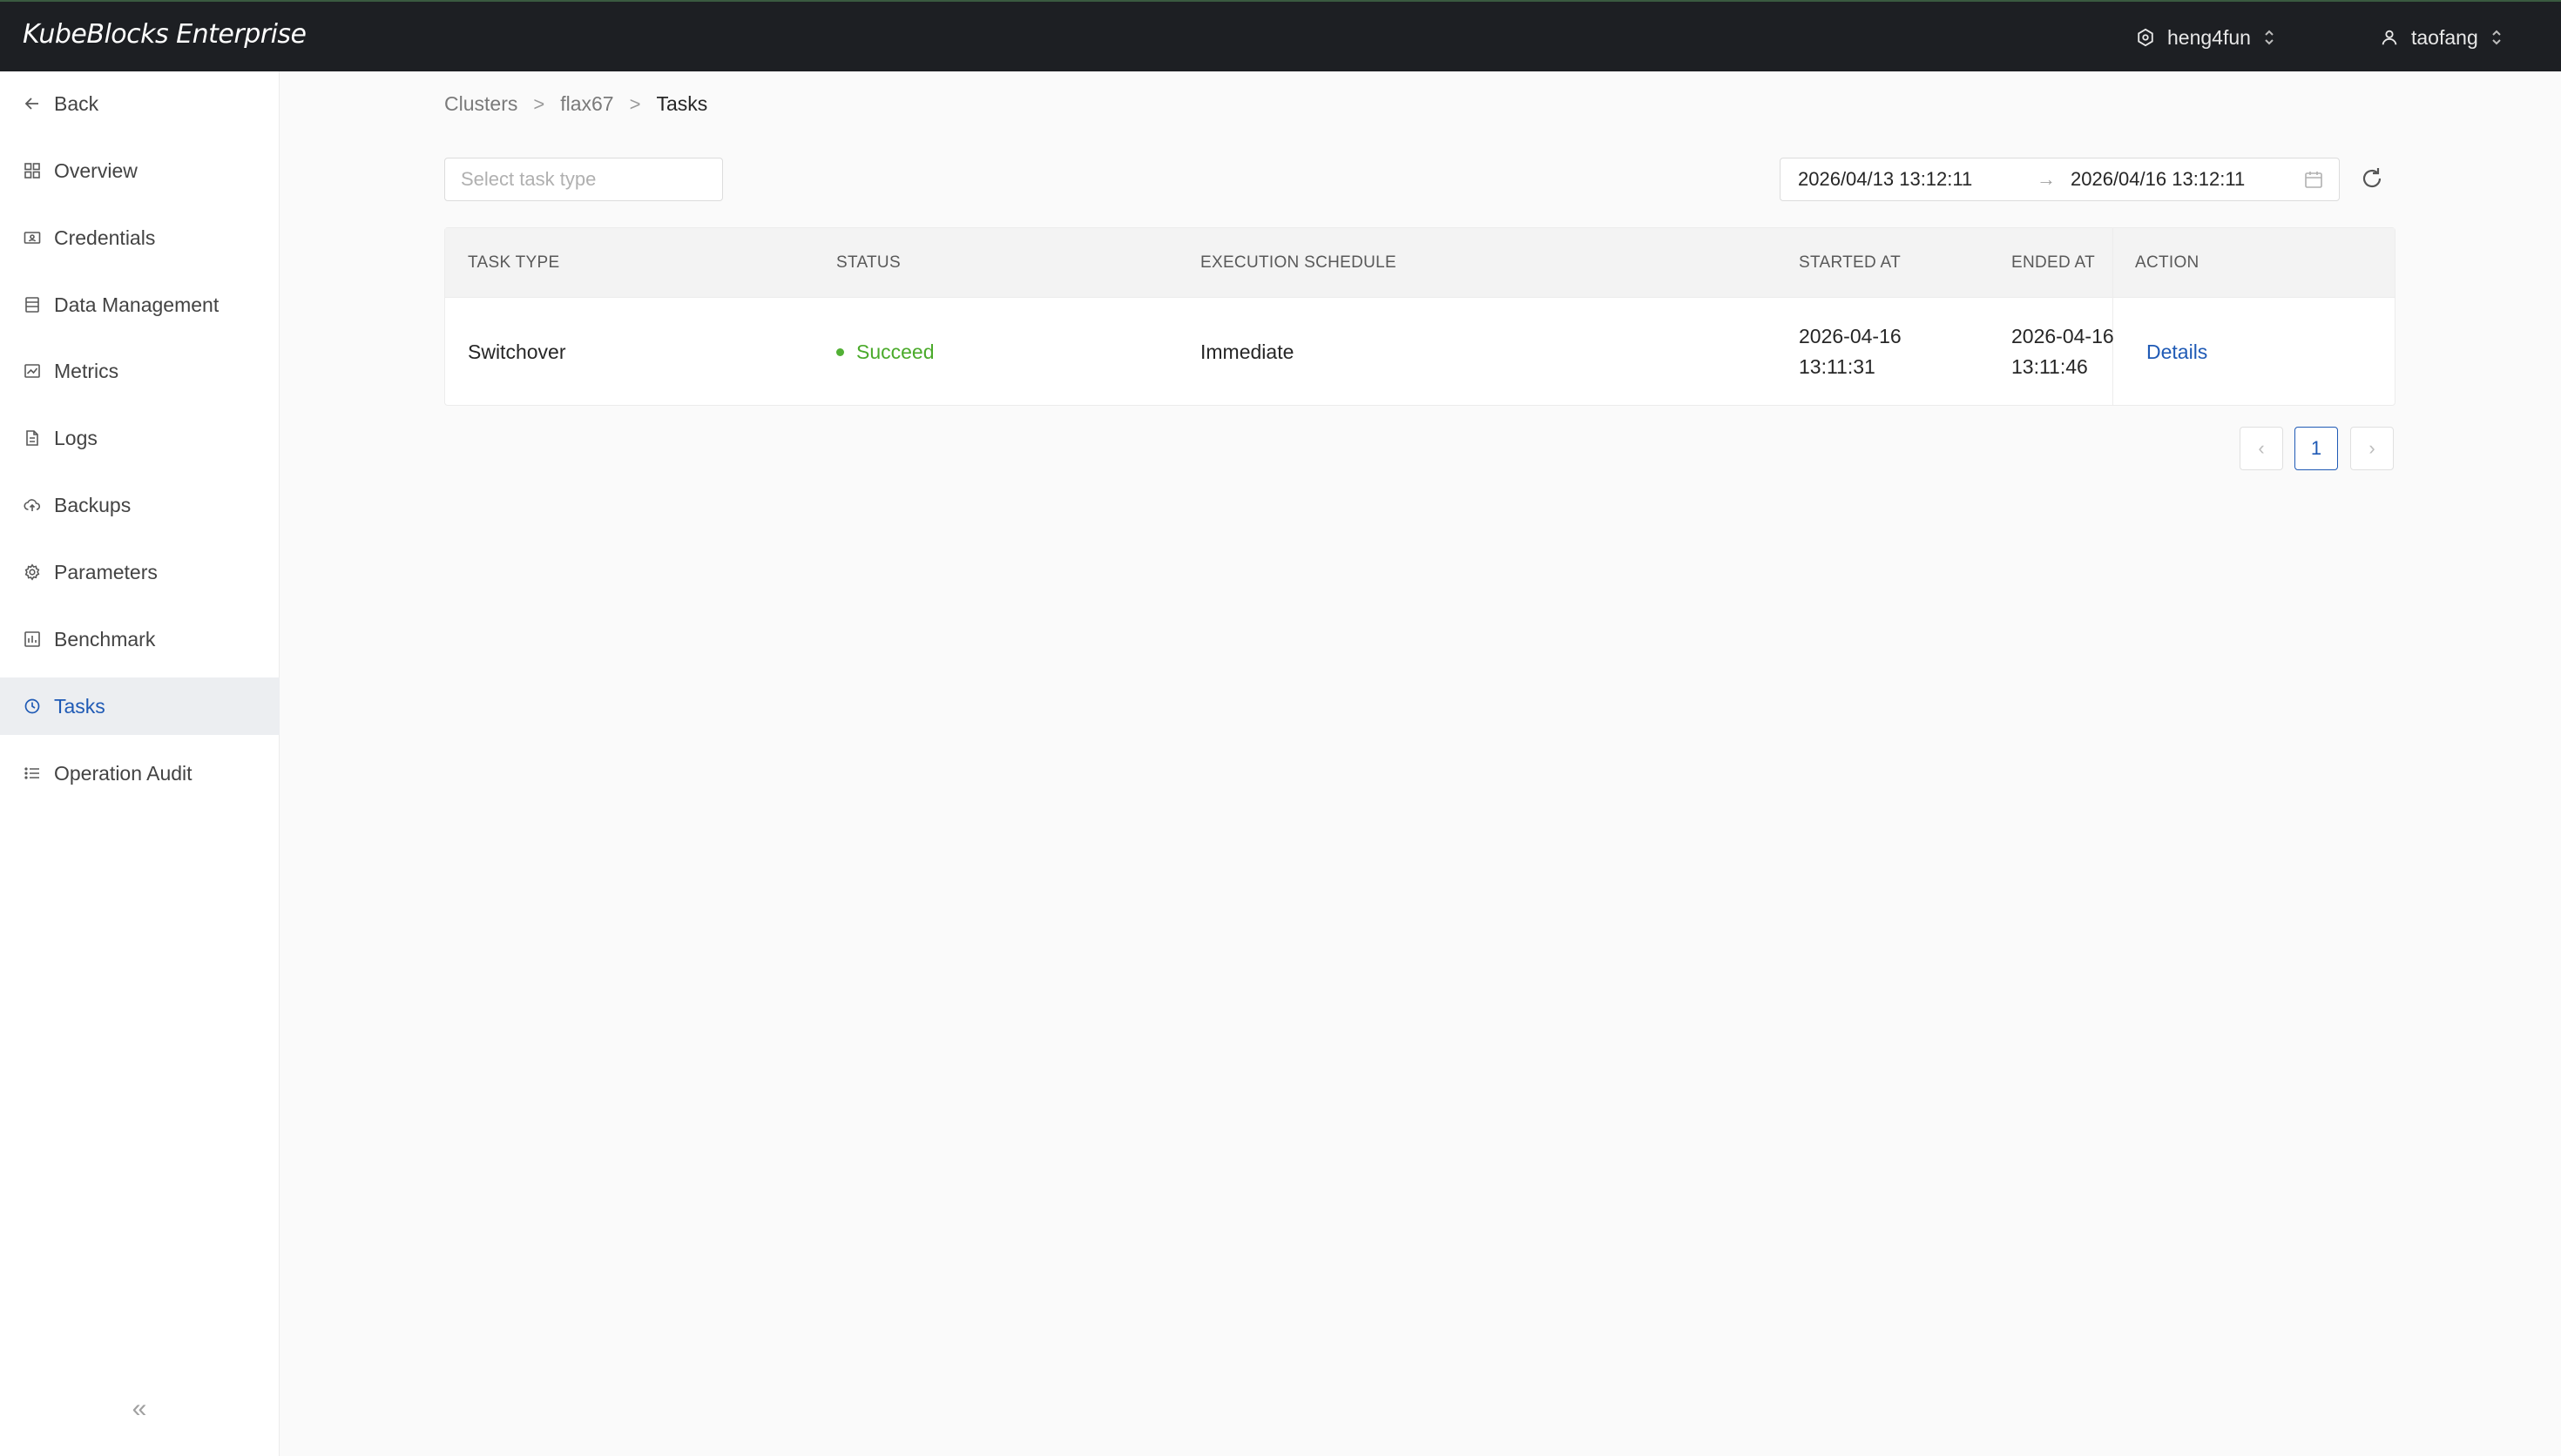  Describe the element at coordinates (514, 262) in the screenshot. I see `column-header-task-type: TASK TYPE` at that location.